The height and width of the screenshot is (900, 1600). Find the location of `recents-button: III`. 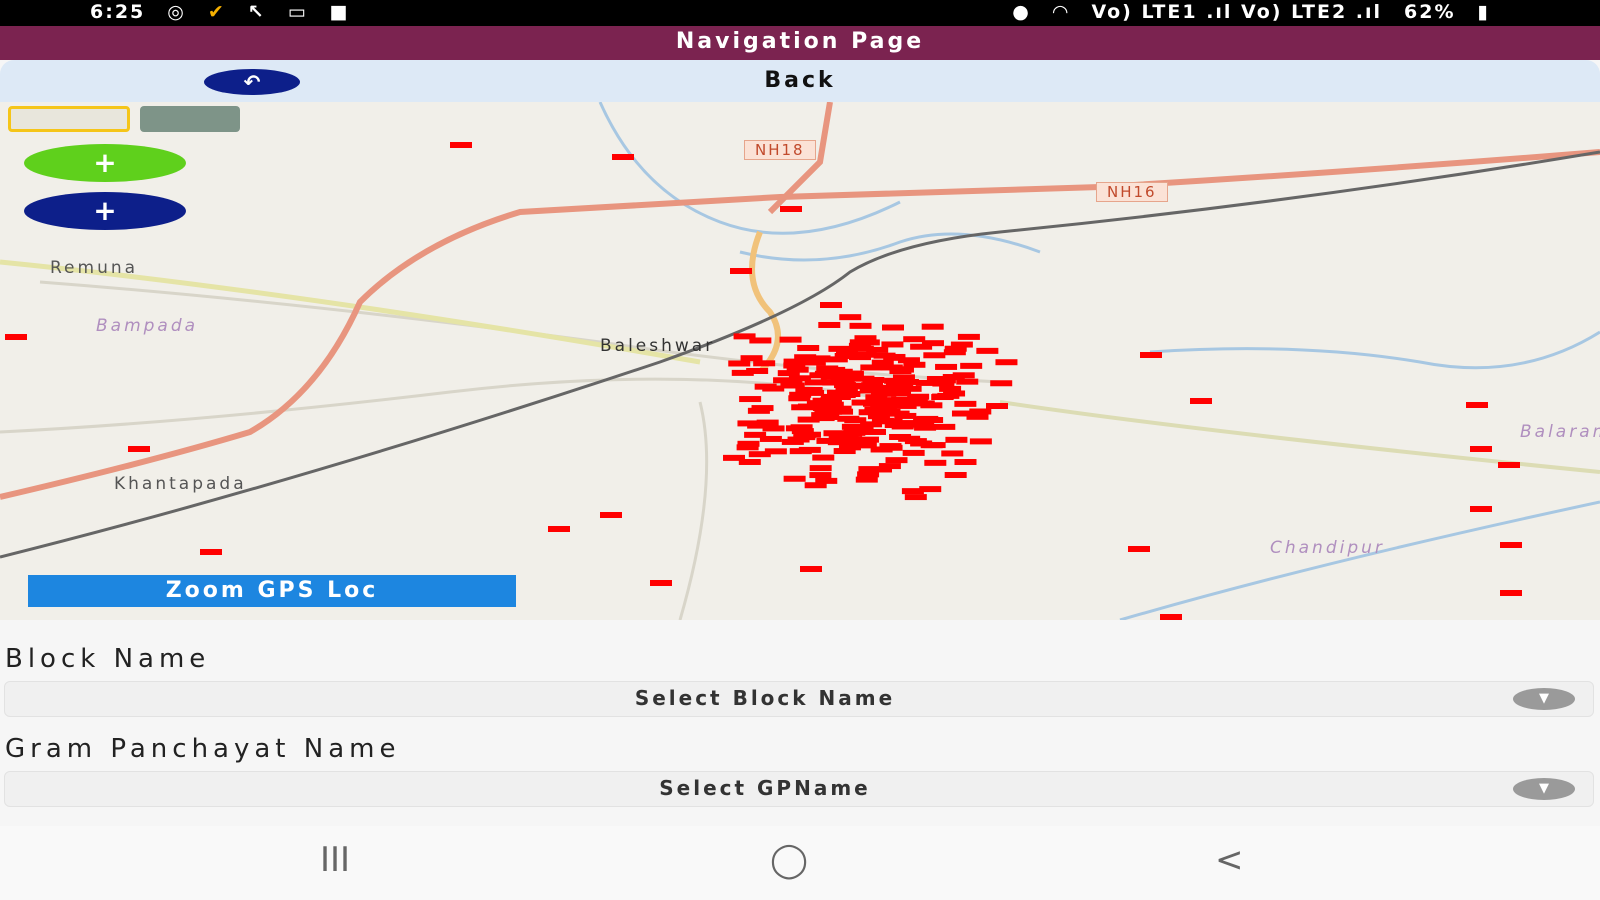

recents-button: III is located at coordinates (335, 860).